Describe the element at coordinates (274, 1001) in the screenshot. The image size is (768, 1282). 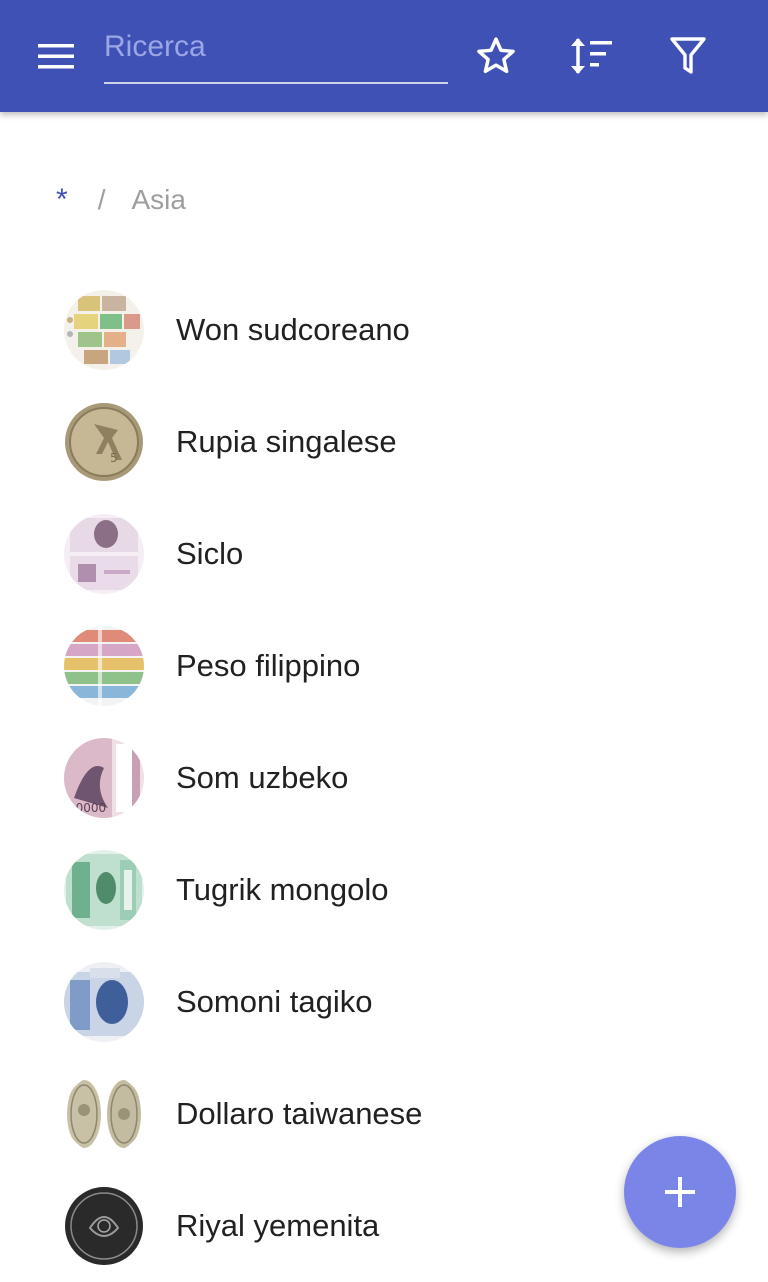
I see `item-label: Somoni tagiko` at that location.